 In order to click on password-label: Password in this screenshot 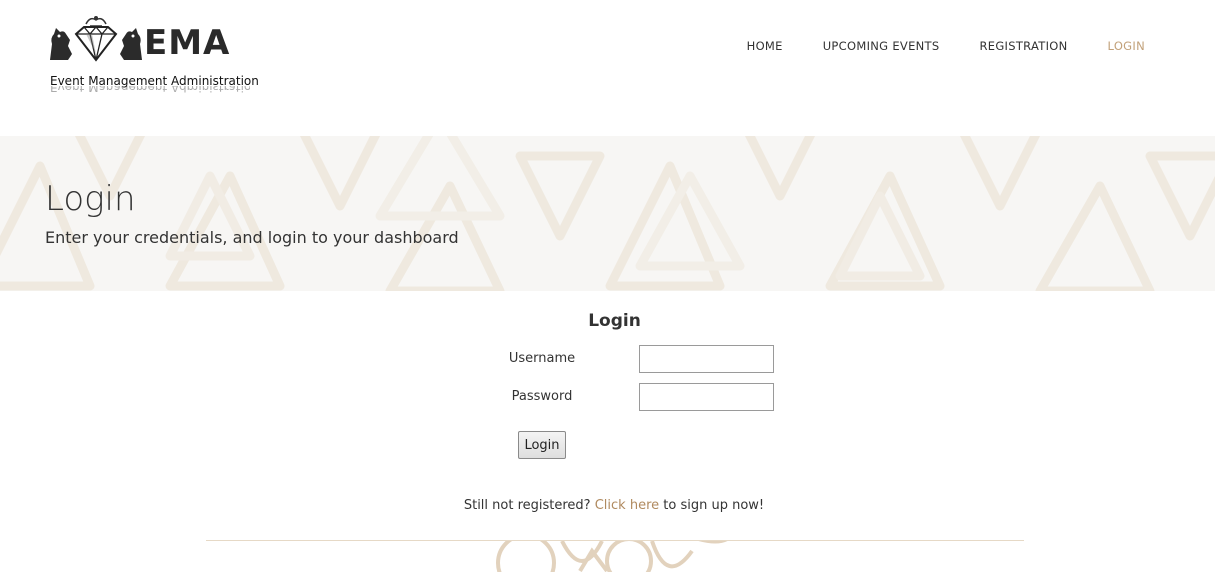, I will do `click(542, 396)`.